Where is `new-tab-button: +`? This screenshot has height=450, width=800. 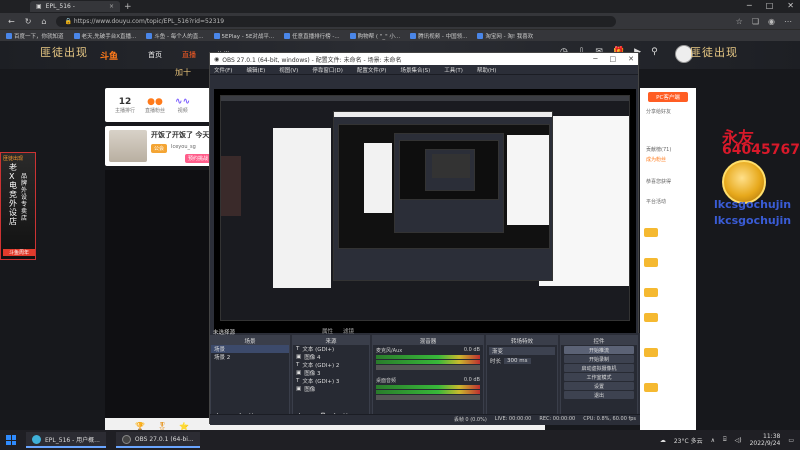
new-tab-button: + is located at coordinates (128, 7).